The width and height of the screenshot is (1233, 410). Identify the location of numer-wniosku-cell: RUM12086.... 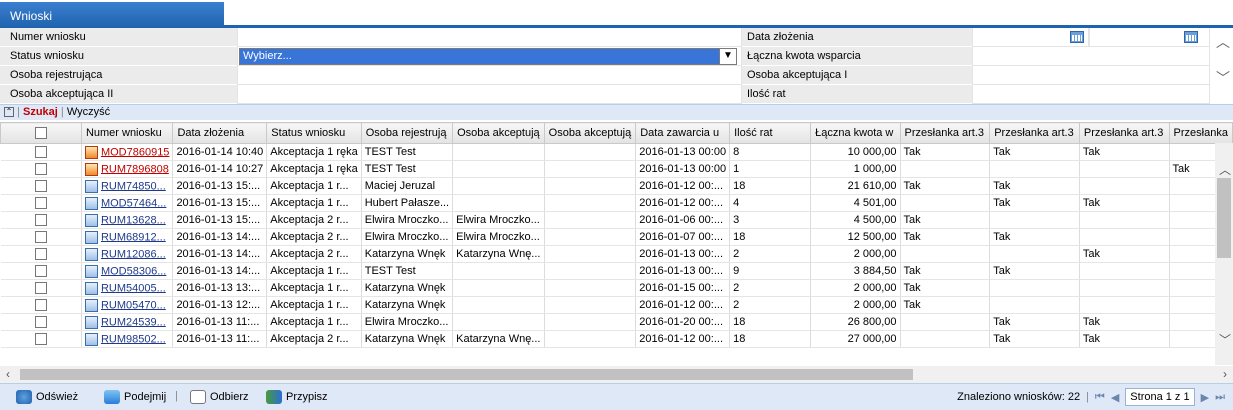
(127, 254).